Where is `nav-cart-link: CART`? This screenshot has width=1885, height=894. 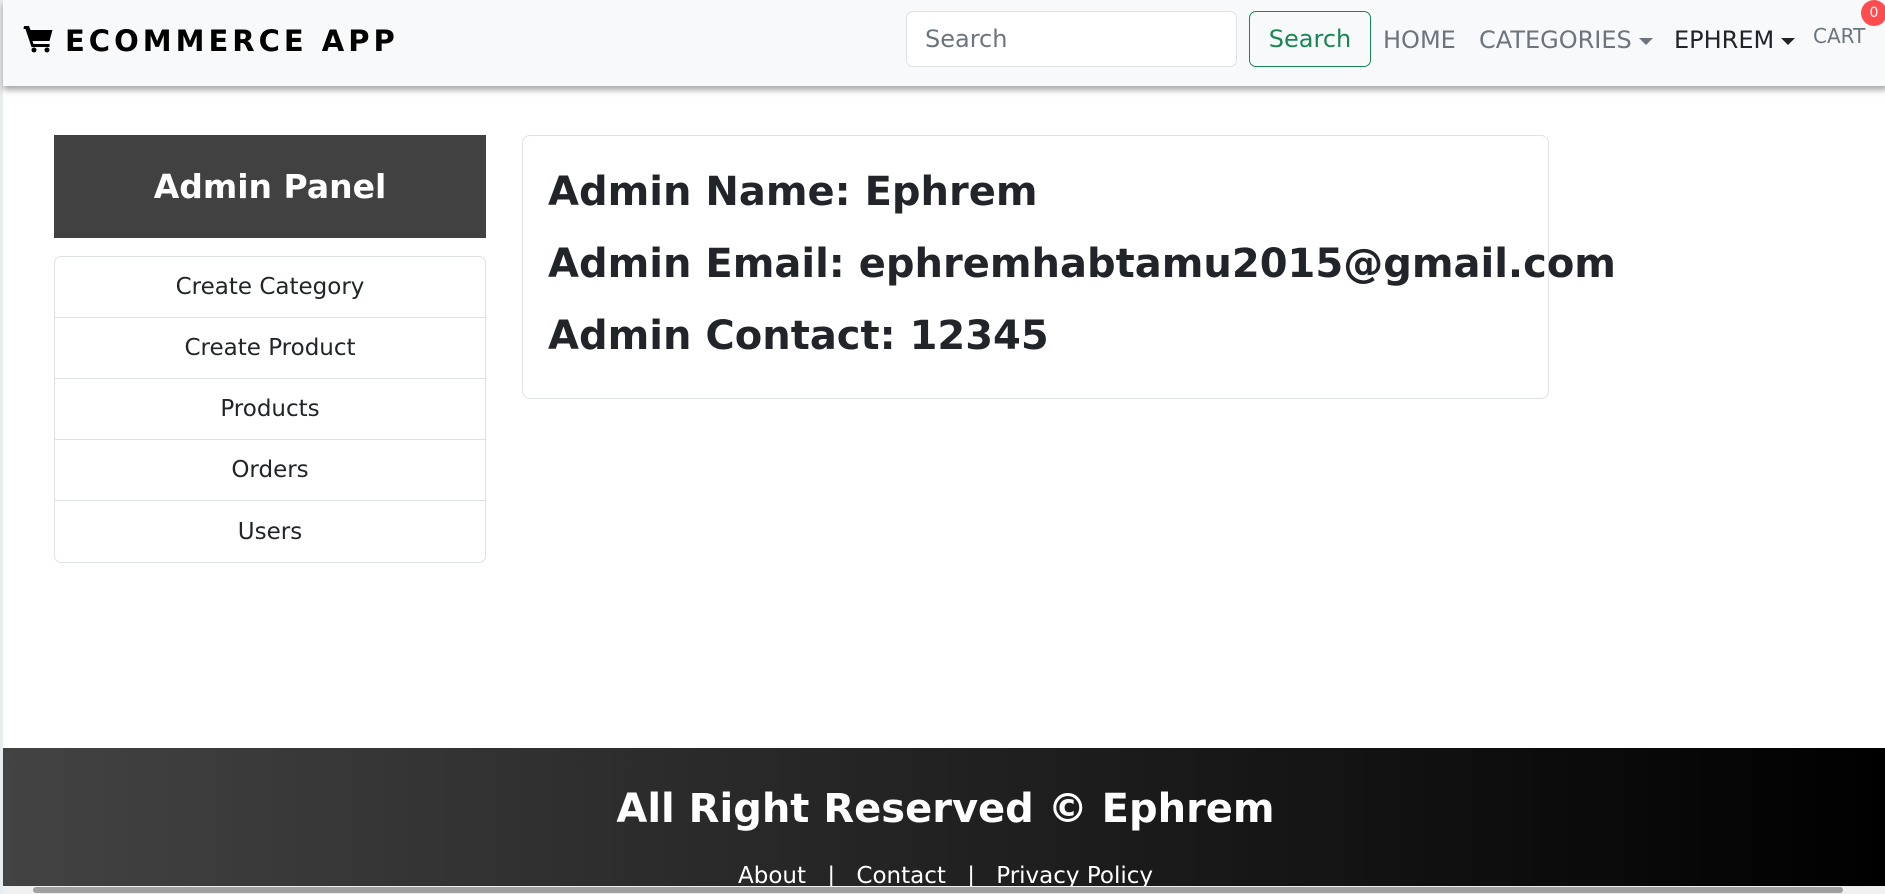
nav-cart-link: CART is located at coordinates (1839, 36).